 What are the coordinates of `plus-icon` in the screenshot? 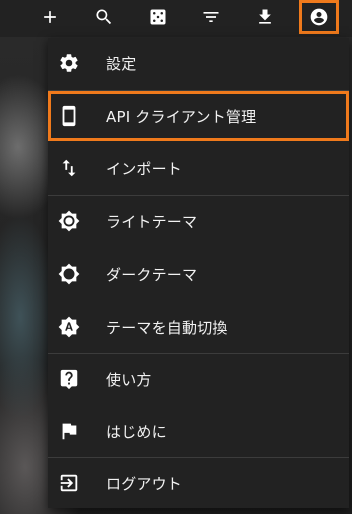 It's located at (50, 17).